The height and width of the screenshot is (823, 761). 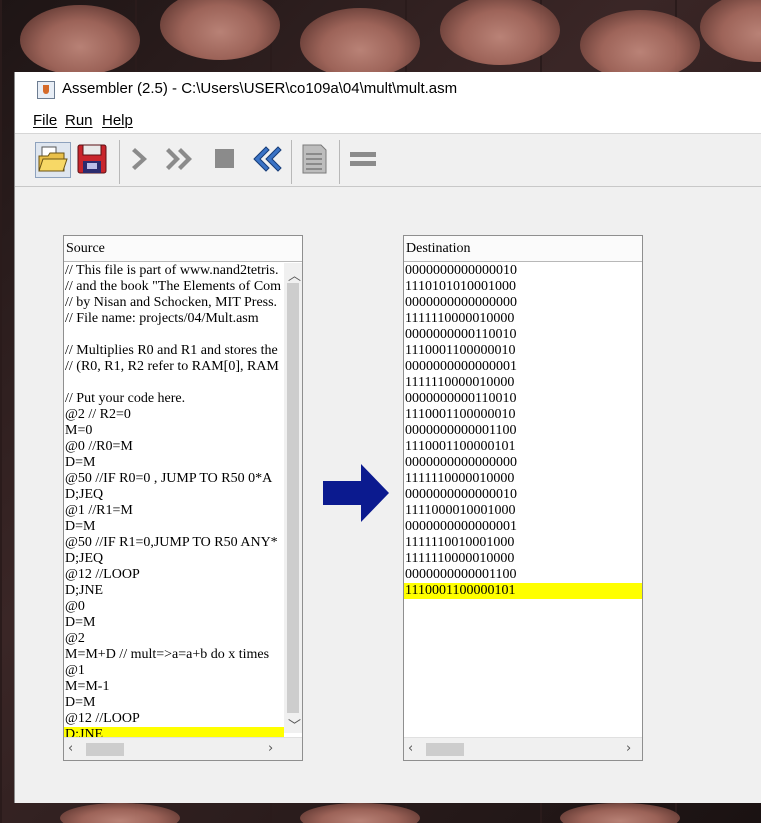 What do you see at coordinates (356, 493) in the screenshot?
I see `translation-arrow-icon` at bounding box center [356, 493].